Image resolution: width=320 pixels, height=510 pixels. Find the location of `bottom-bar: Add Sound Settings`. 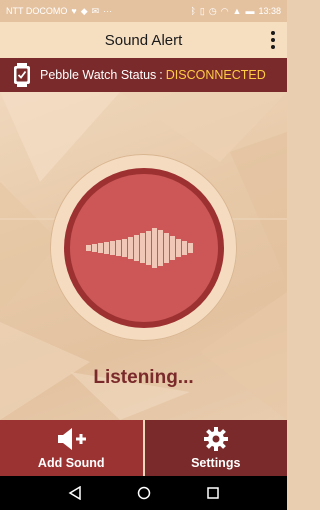

bottom-bar: Add Sound Settings is located at coordinates (143, 448).